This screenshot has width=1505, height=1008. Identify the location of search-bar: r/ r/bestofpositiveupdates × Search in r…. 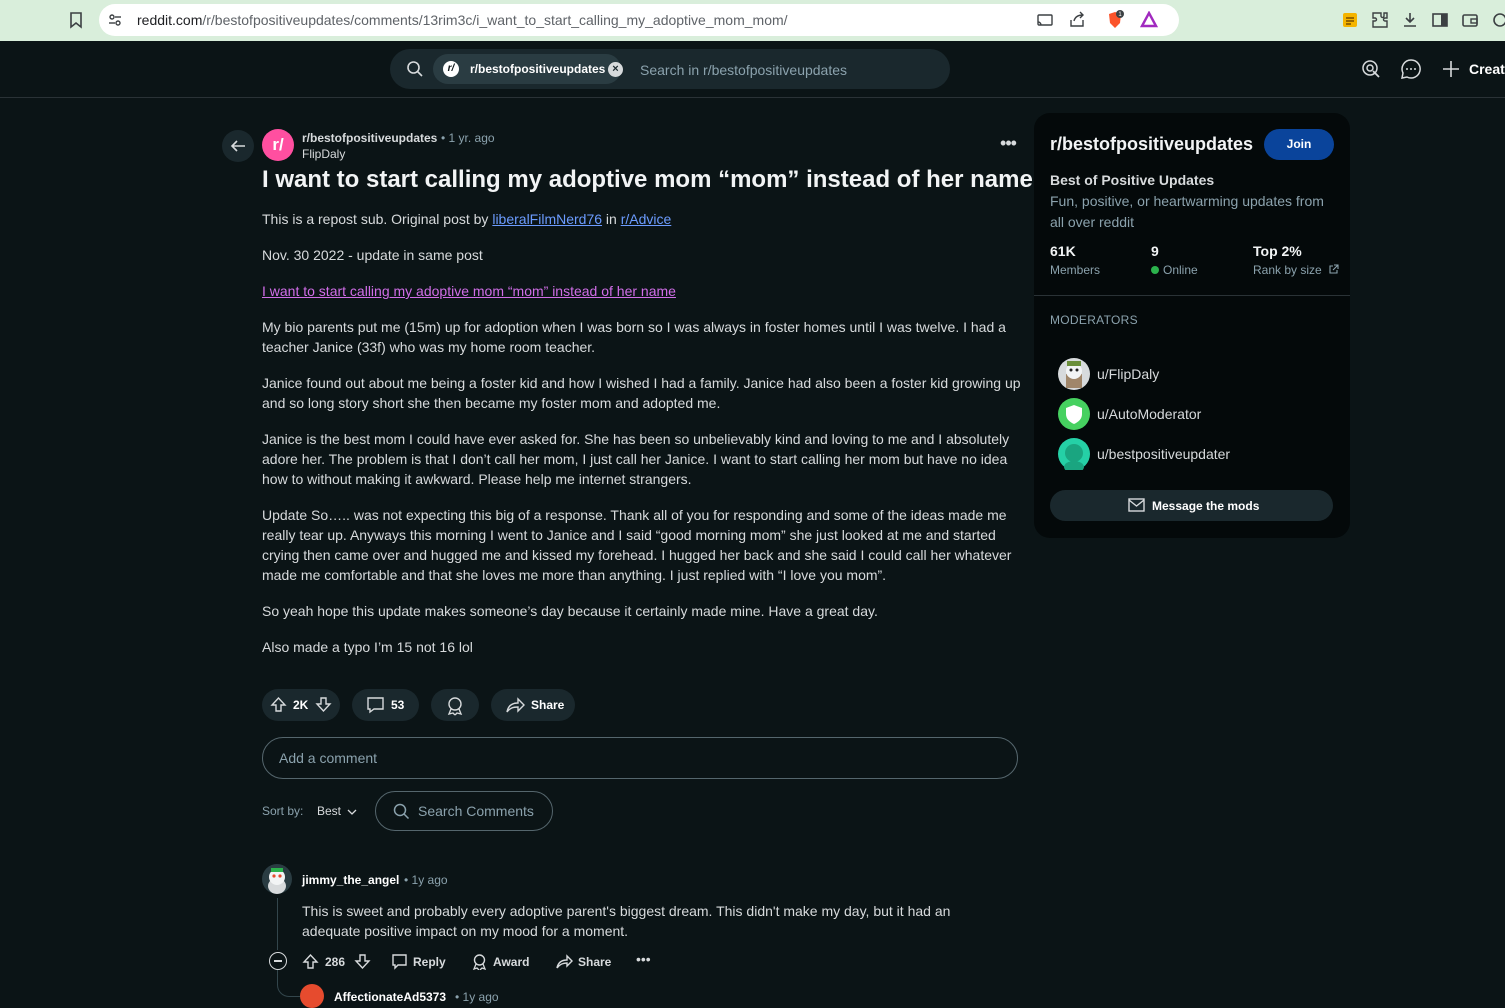
(670, 69).